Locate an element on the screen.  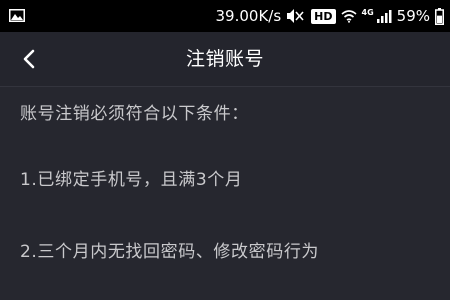
mute-vibrate-icon is located at coordinates (295, 16).